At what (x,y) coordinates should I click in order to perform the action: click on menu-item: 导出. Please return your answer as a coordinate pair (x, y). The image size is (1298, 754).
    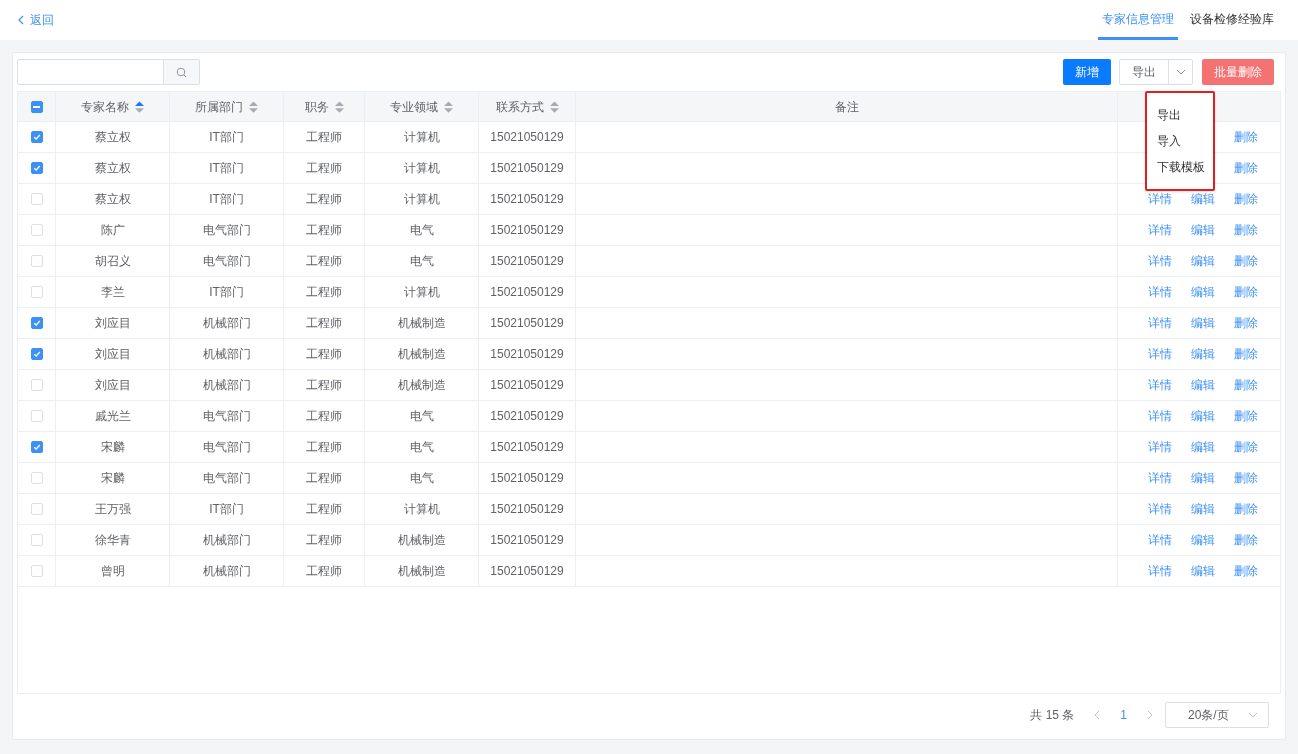
    Looking at the image, I should click on (1180, 115).